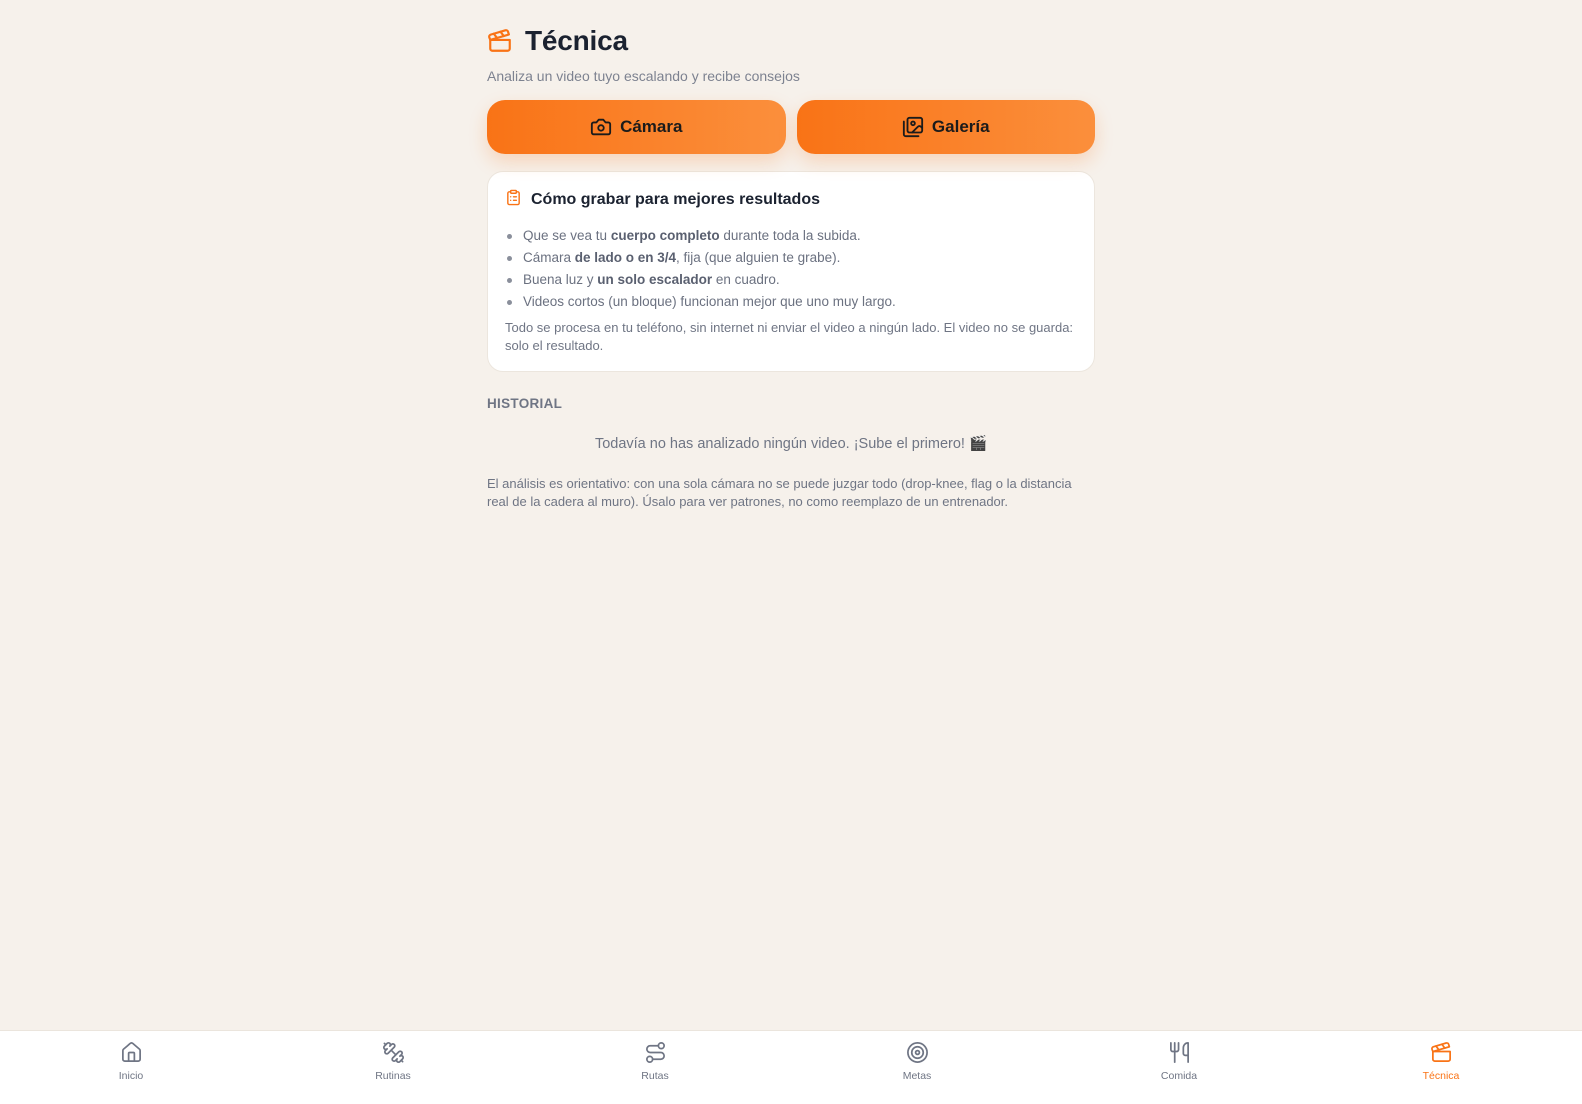 The width and height of the screenshot is (1582, 1104). What do you see at coordinates (791, 41) in the screenshot?
I see `page-header: Técnica` at bounding box center [791, 41].